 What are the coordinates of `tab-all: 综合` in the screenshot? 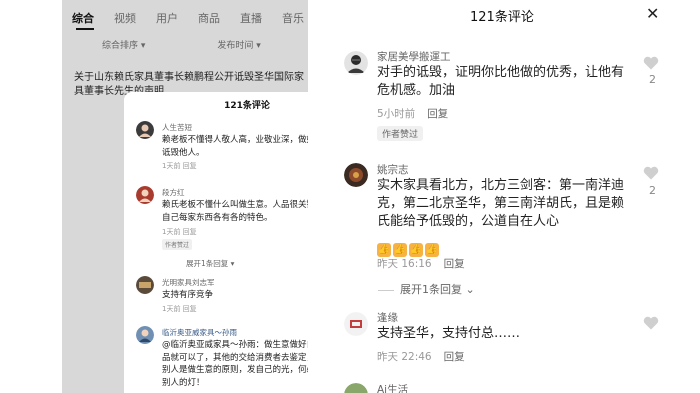 It's located at (83, 18).